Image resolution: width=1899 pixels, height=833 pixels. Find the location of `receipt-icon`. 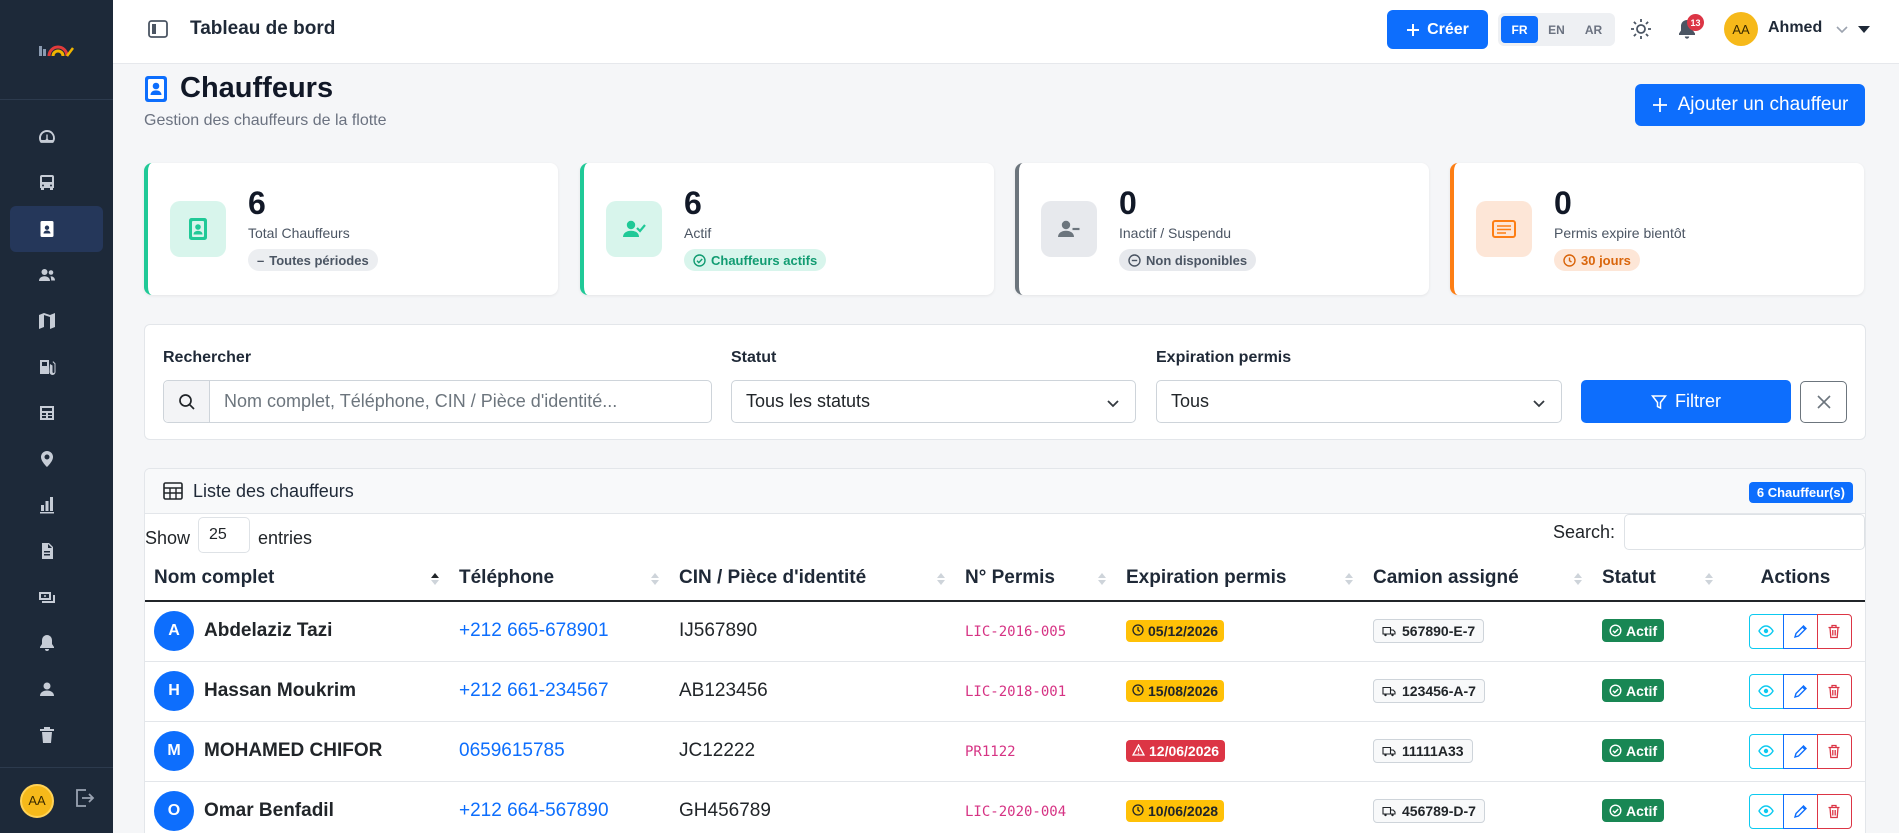

receipt-icon is located at coordinates (47, 413).